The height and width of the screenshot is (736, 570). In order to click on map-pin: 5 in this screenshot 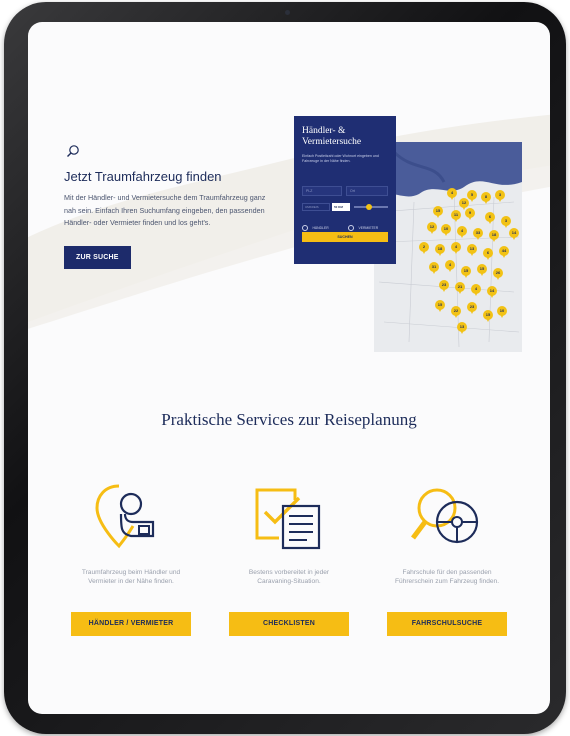, I will do `click(472, 196)`.